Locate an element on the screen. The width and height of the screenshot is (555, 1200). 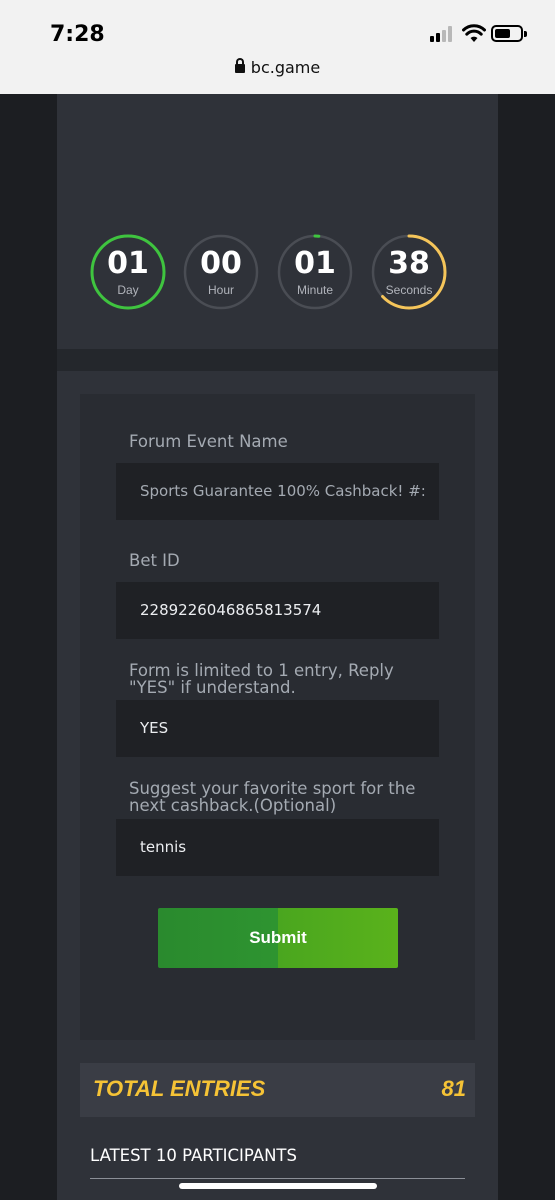
countdown-day-value: 01 is located at coordinates (128, 263).